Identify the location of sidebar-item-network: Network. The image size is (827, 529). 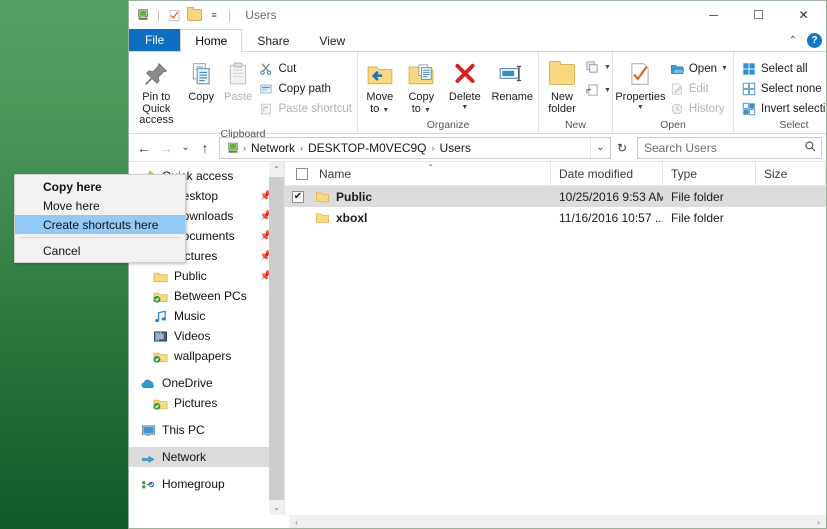
(206, 457).